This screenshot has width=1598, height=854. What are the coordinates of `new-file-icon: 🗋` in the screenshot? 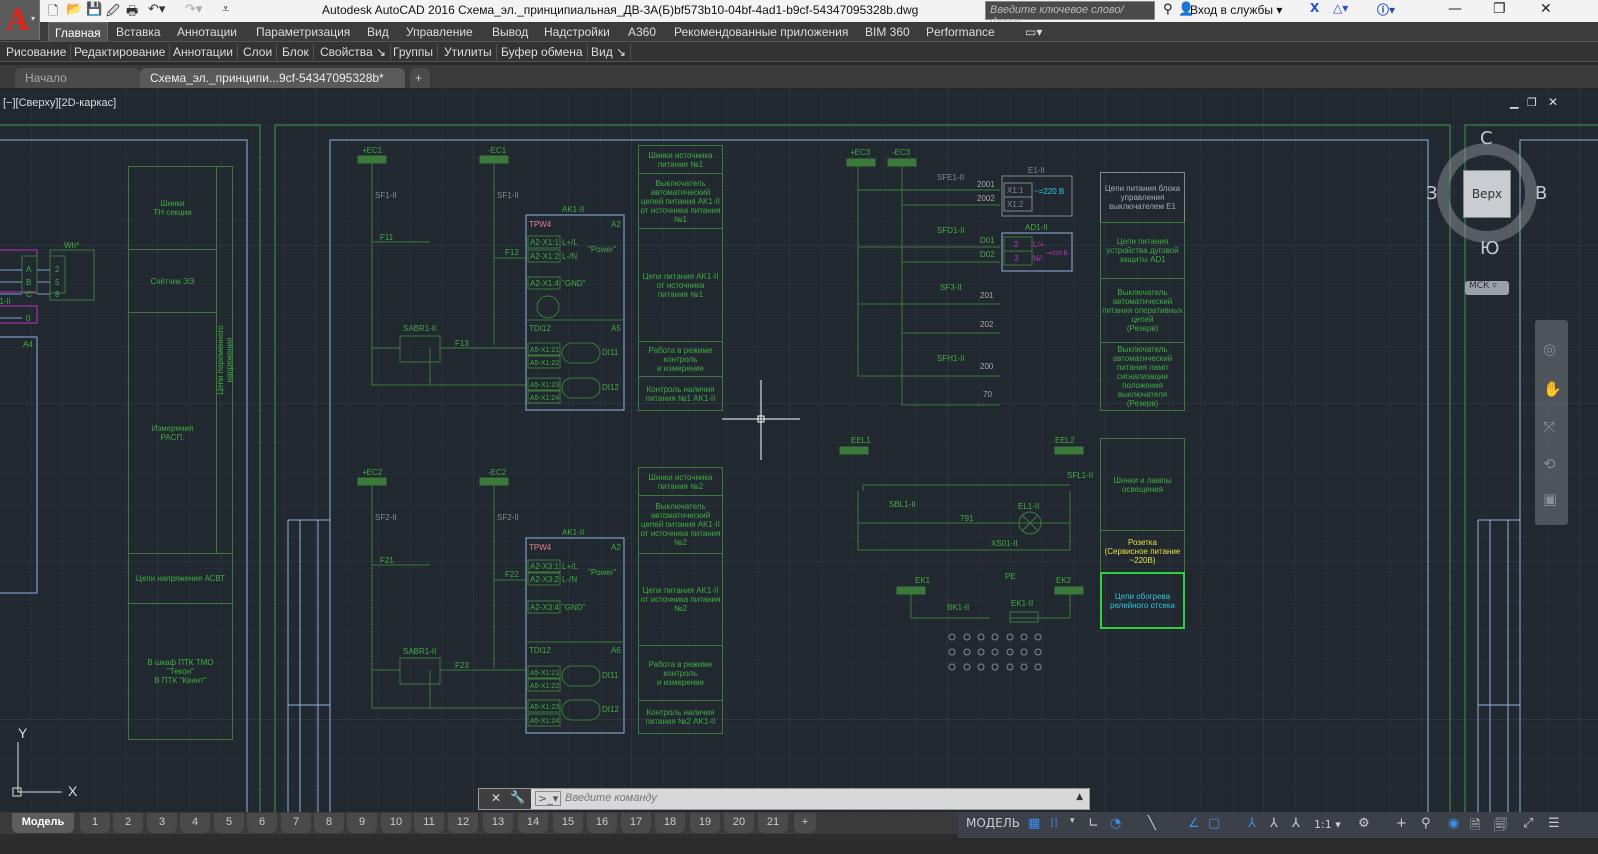 It's located at (53, 13).